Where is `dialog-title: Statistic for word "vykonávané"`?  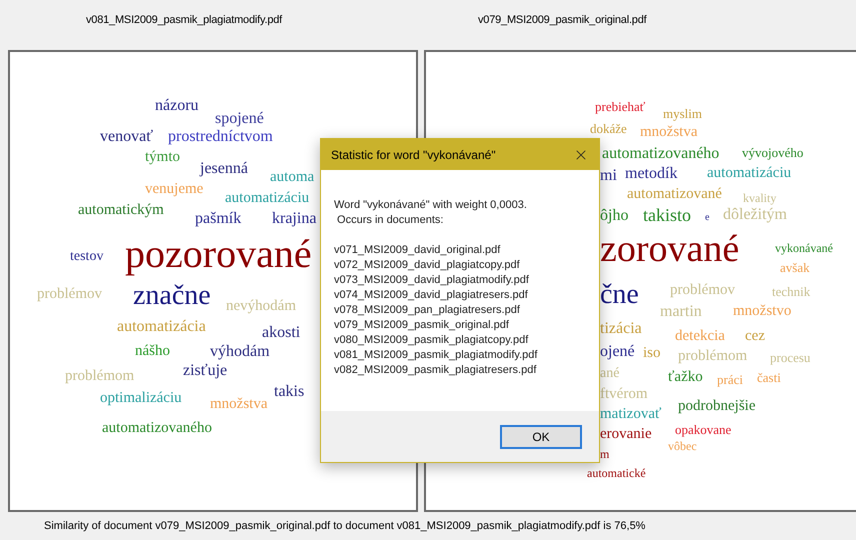
dialog-title: Statistic for word "vykonávané" is located at coordinates (413, 155).